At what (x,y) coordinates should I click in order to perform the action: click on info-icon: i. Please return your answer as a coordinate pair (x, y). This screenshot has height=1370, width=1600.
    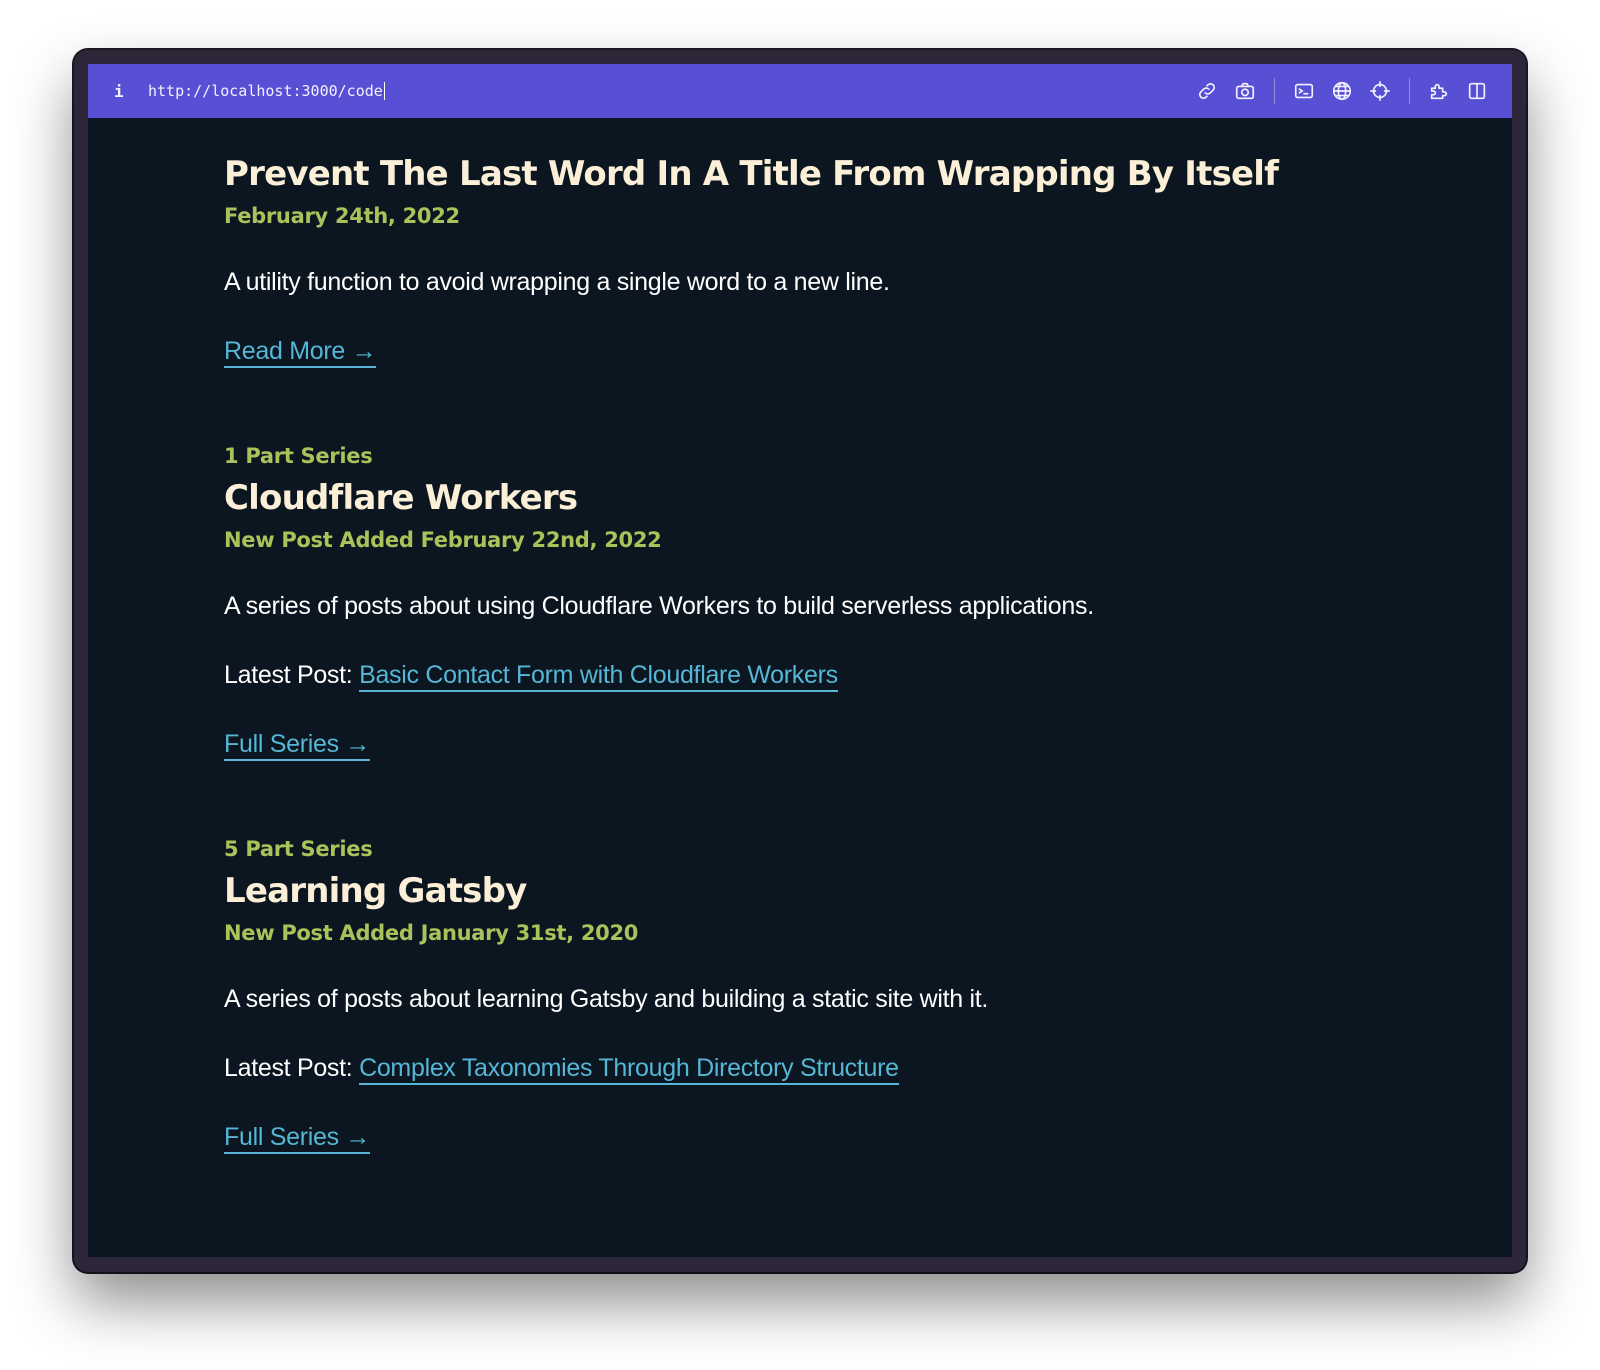
    Looking at the image, I should click on (124, 91).